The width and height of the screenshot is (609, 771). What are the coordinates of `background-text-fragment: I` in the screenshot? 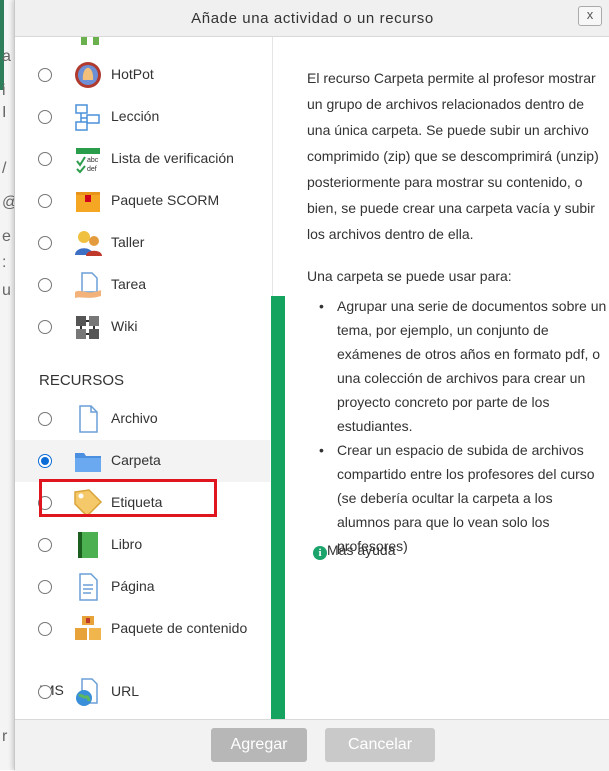 It's located at (4, 112).